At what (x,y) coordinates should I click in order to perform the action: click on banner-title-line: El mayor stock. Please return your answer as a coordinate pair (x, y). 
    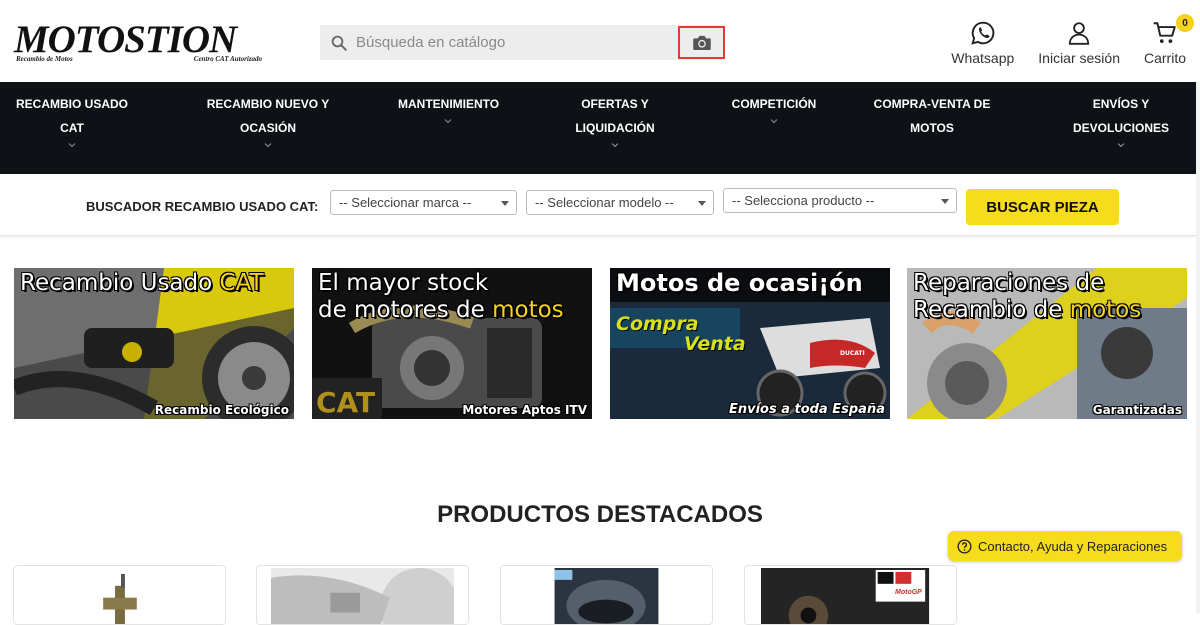
    Looking at the image, I should click on (403, 283).